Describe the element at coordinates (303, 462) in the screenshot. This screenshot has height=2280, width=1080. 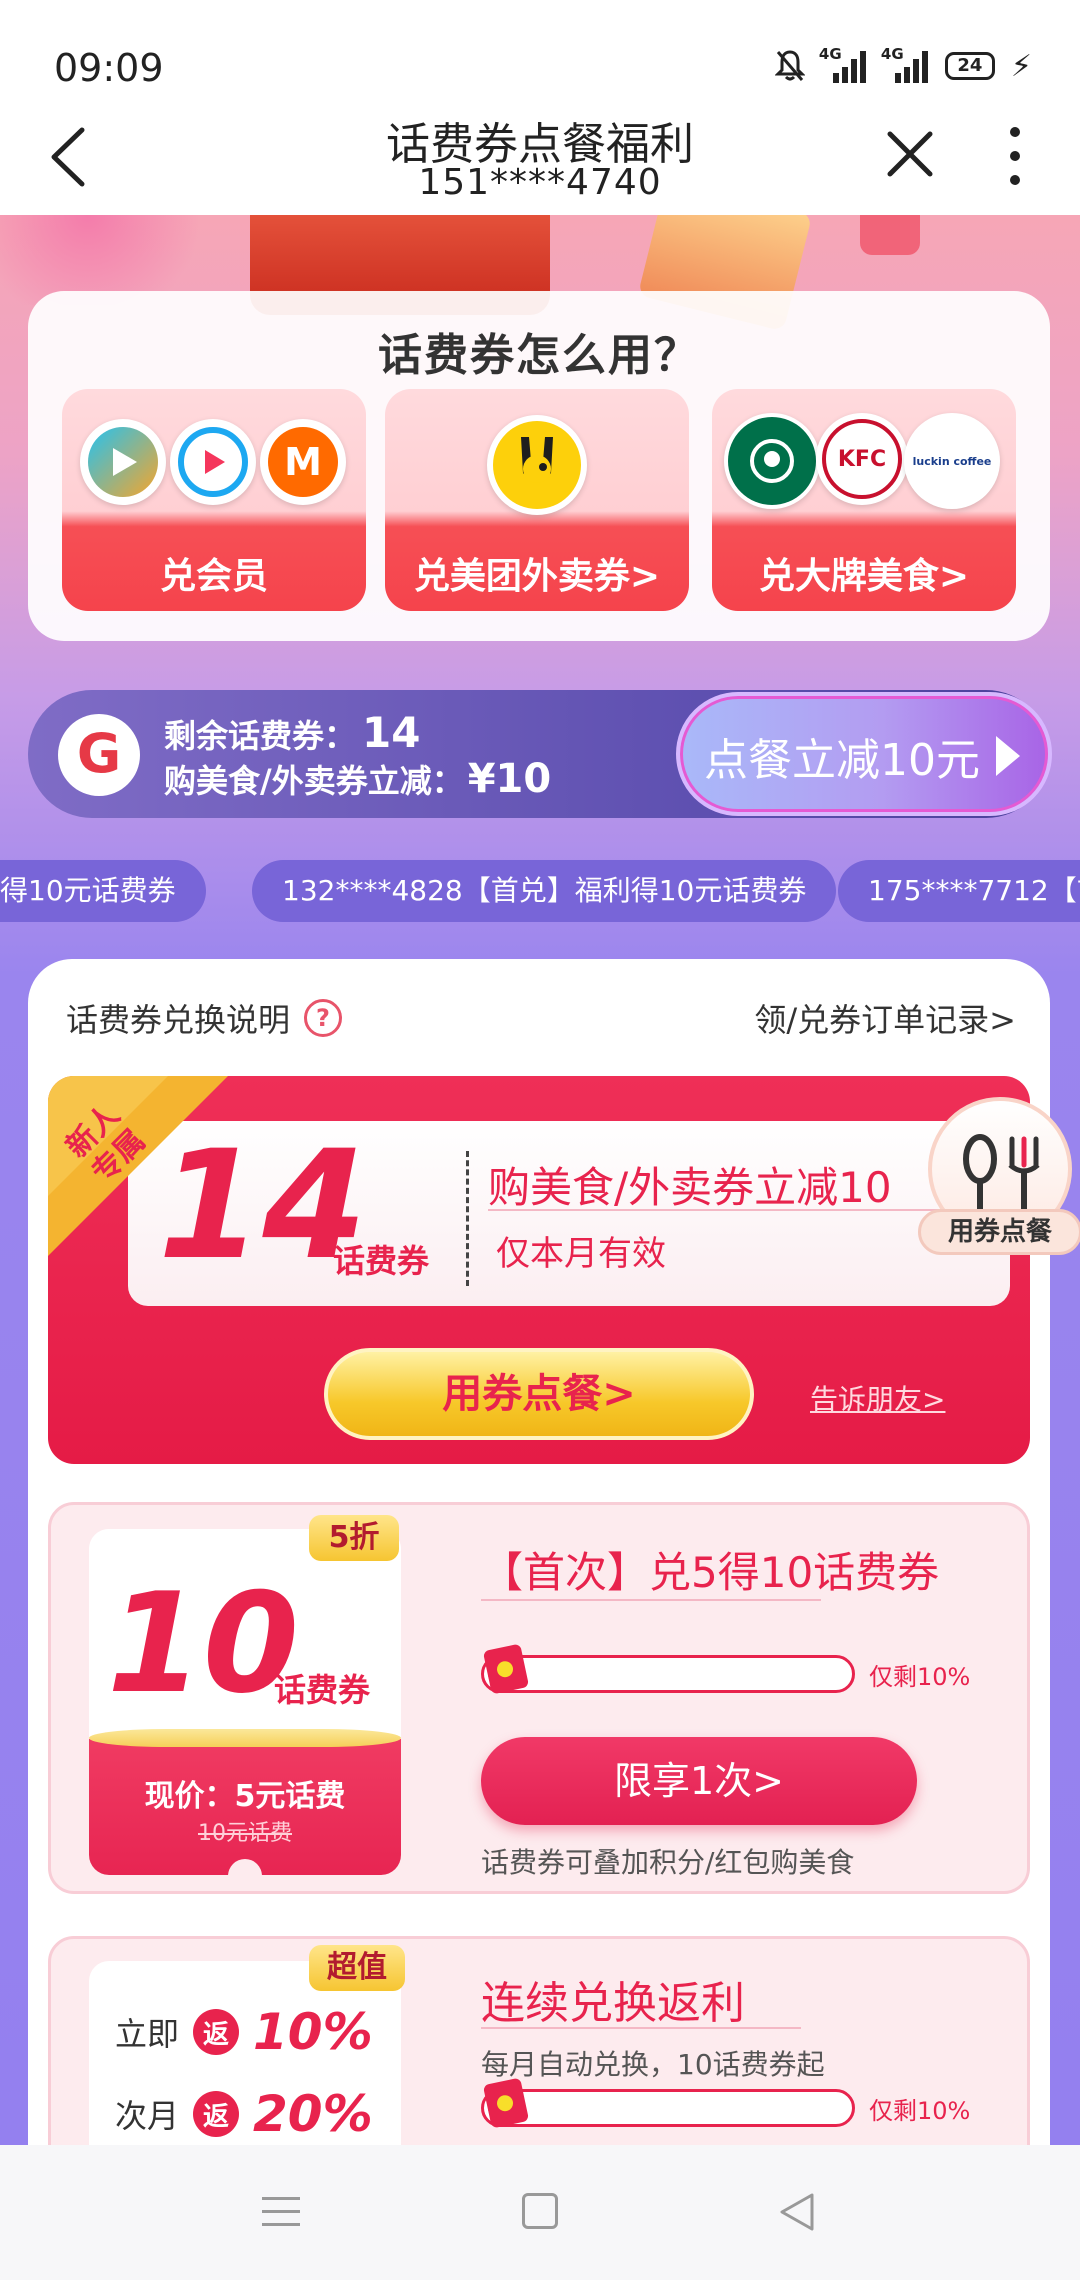
I see `mango-tv-logo-icon: M` at that location.